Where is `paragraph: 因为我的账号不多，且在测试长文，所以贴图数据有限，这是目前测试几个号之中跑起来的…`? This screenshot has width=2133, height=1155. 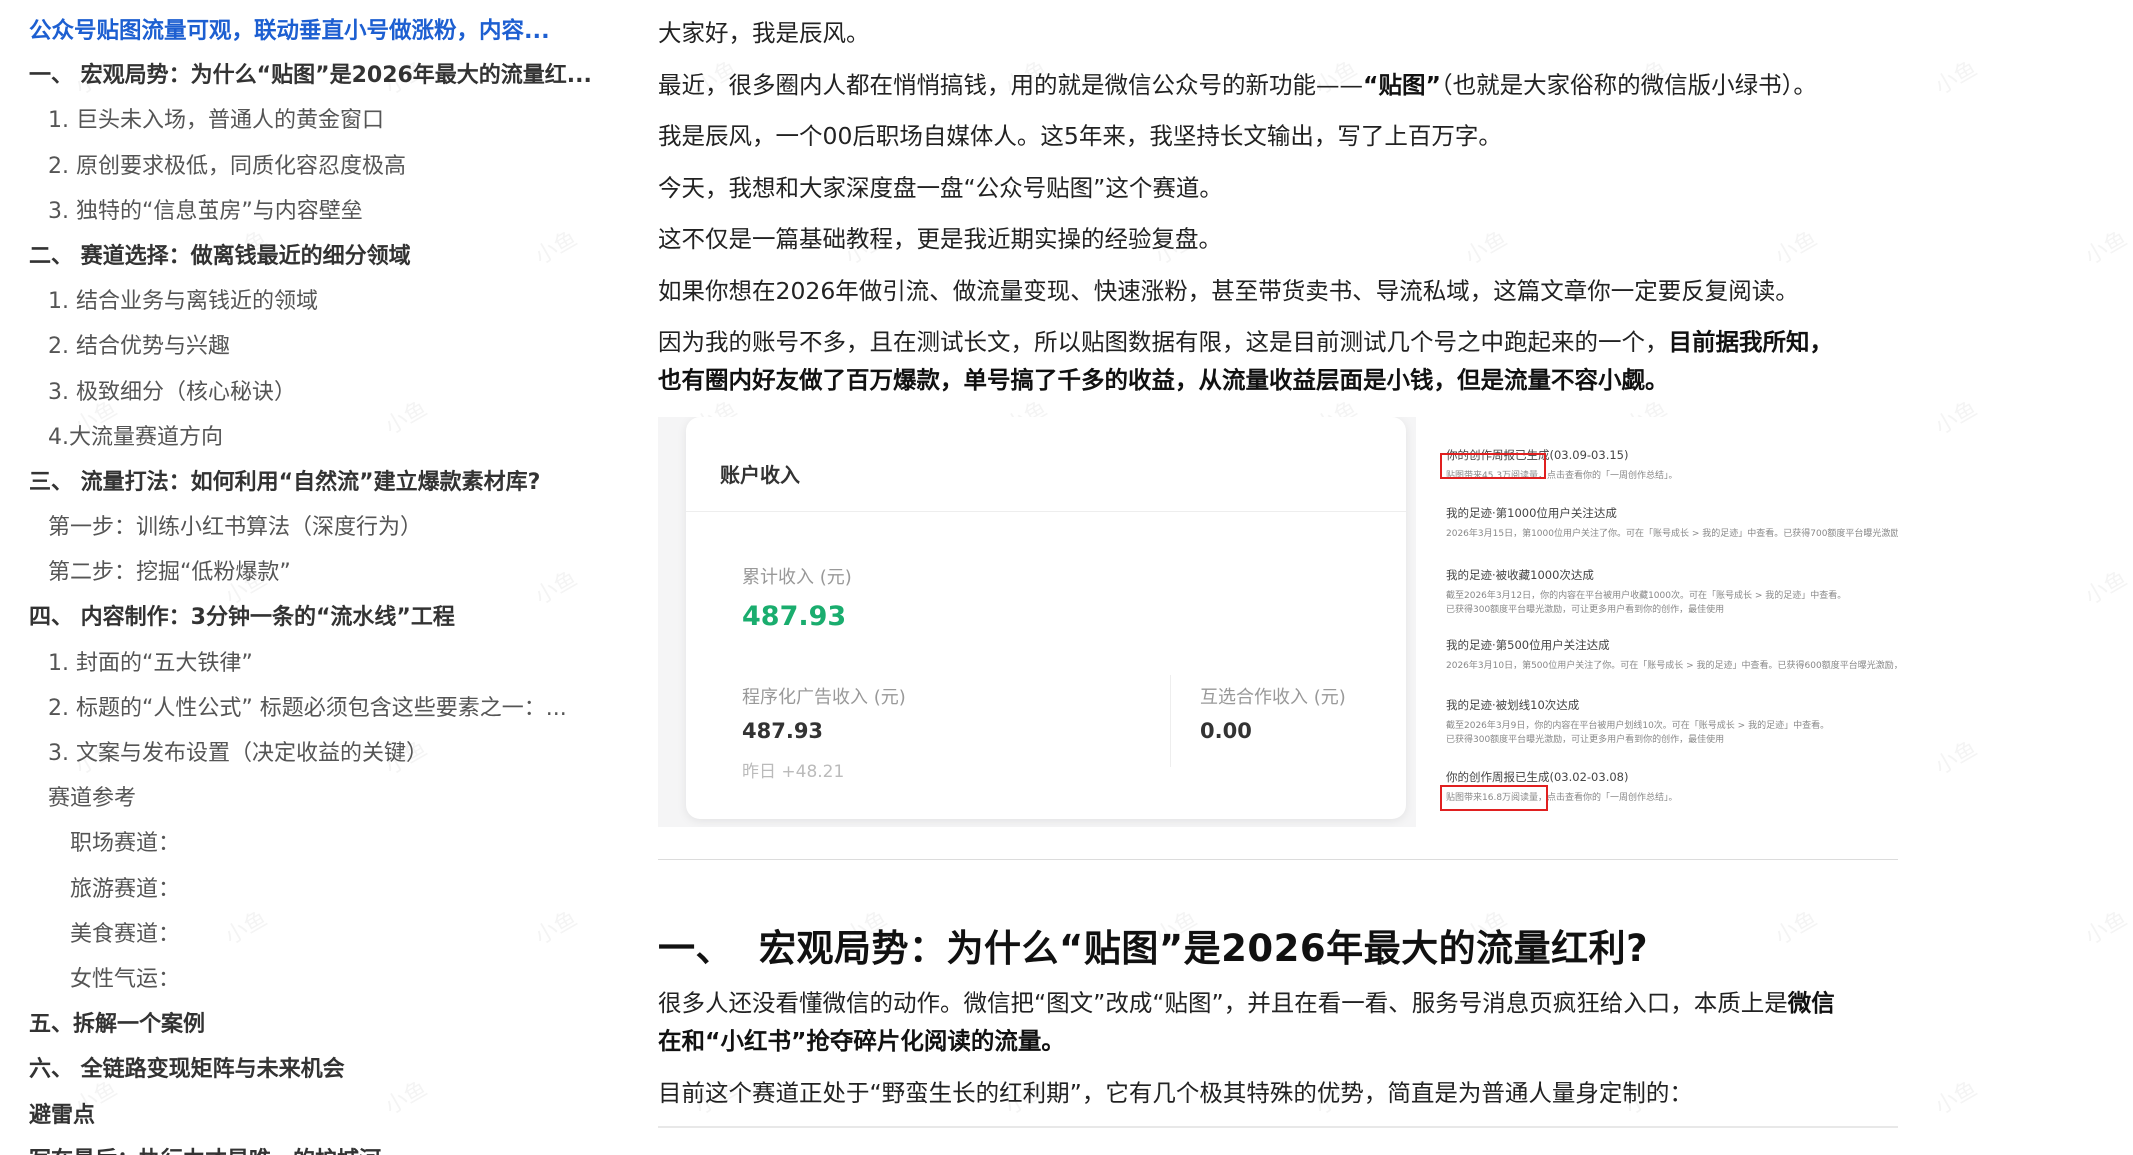
paragraph: 因为我的账号不多，且在测试长文，所以贴图数据有限，这是目前测试几个号之中跑起来的… is located at coordinates (1245, 361).